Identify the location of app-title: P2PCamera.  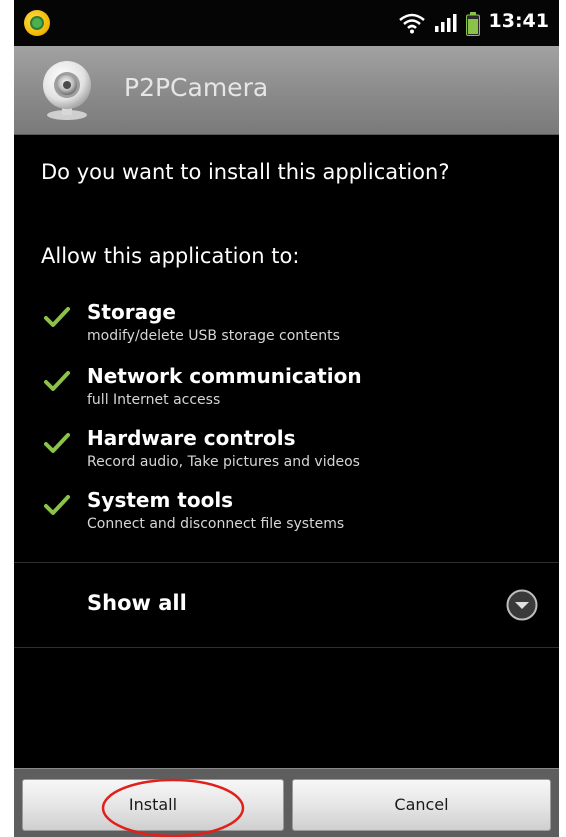
(196, 87).